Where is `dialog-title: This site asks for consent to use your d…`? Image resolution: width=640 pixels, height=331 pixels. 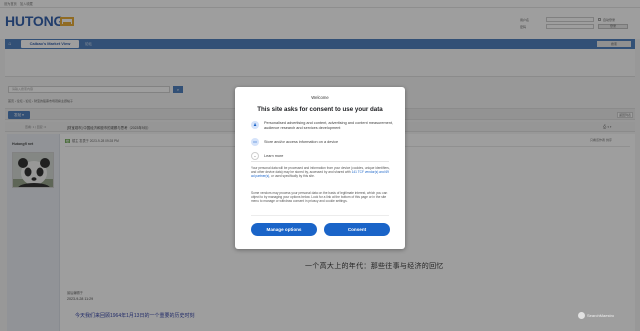
dialog-title: This site asks for consent to use your d… is located at coordinates (320, 109).